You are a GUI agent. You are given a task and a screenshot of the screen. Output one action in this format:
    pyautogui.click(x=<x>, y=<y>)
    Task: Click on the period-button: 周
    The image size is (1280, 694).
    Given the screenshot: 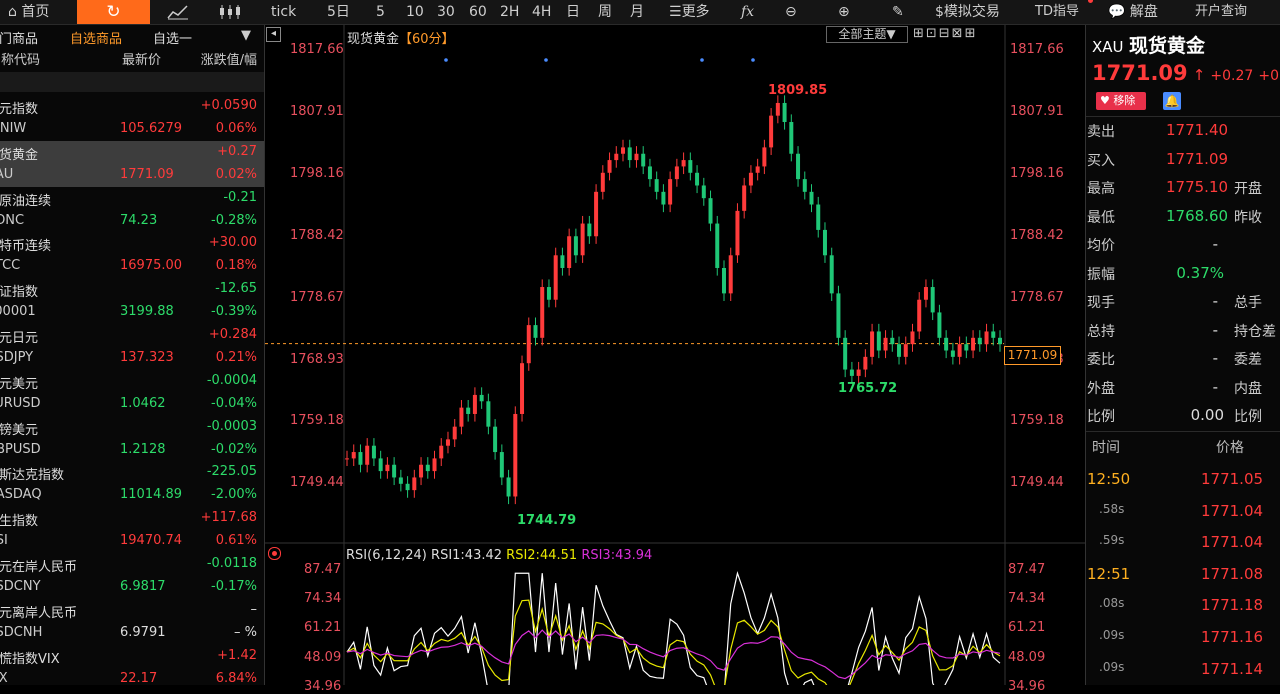 What is the action you would take?
    pyautogui.click(x=605, y=12)
    